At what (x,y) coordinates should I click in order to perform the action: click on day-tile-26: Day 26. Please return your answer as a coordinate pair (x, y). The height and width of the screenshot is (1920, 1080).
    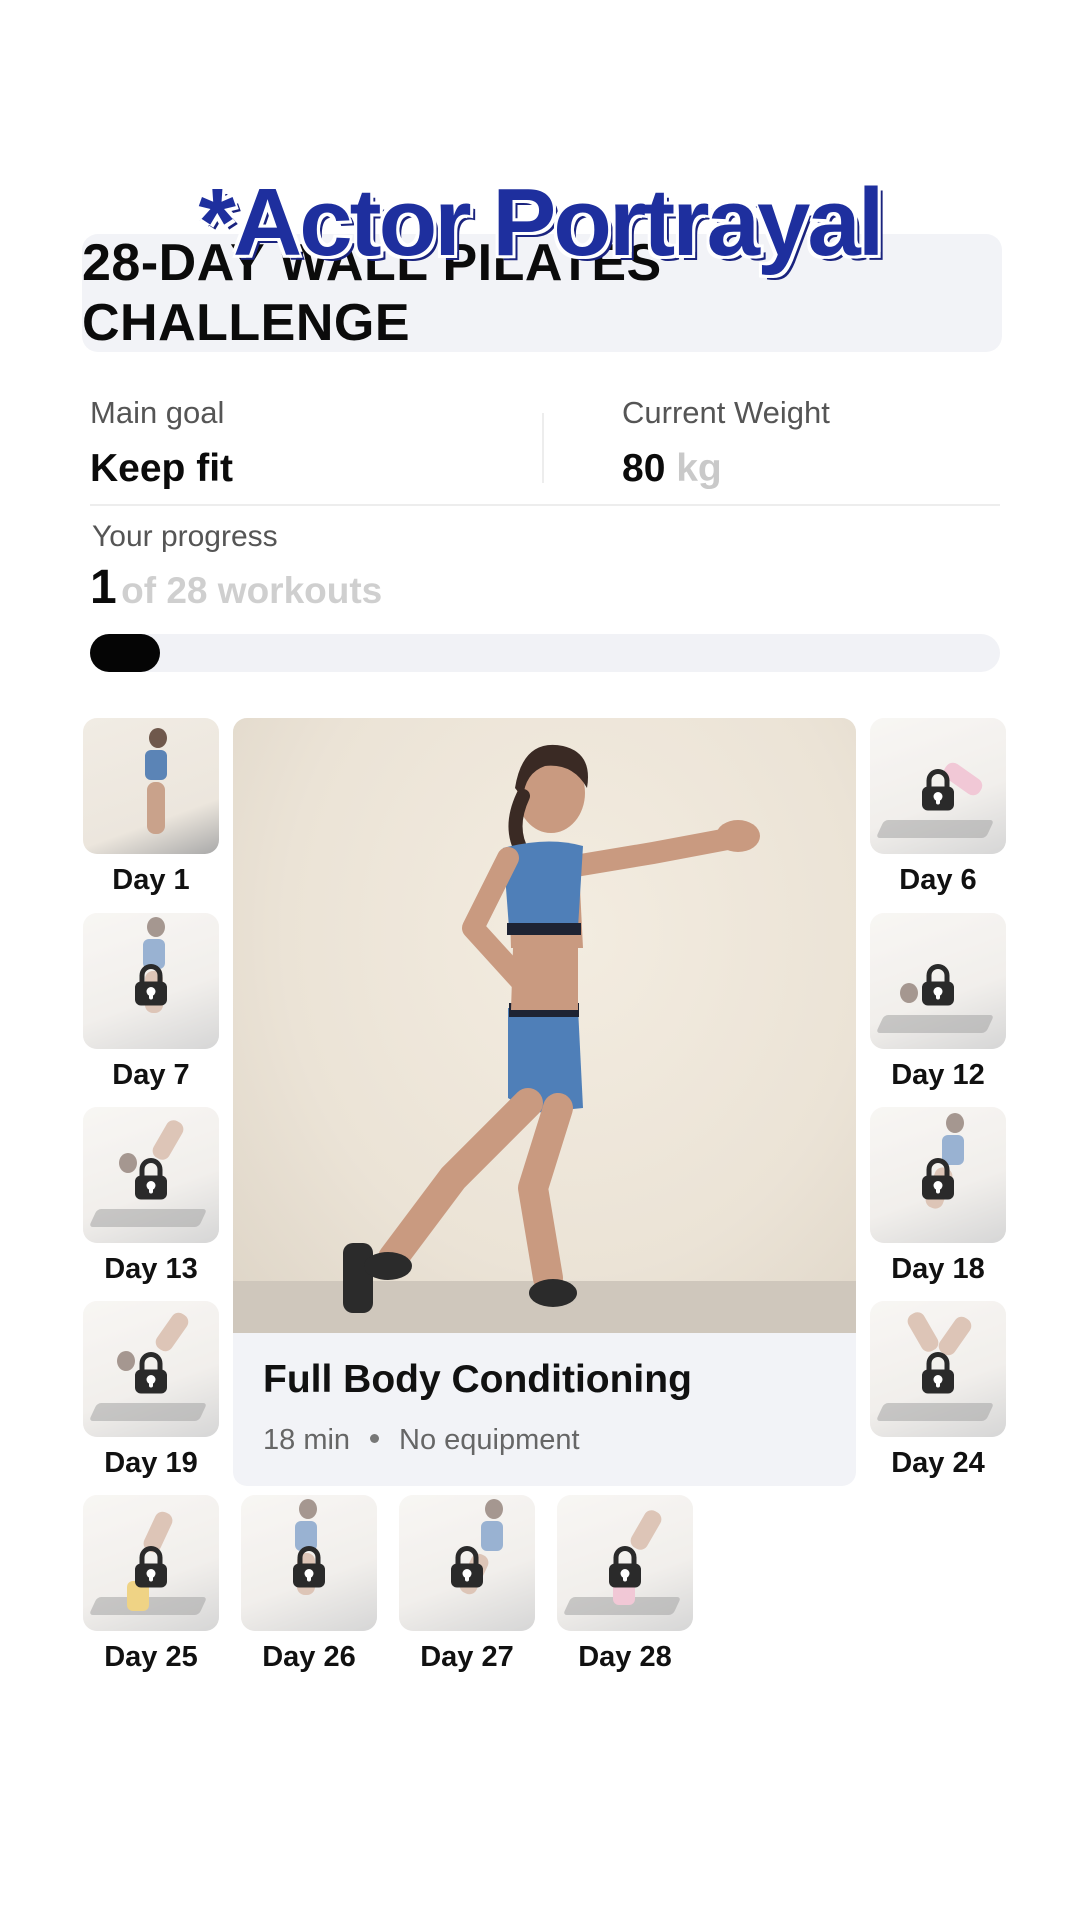
    Looking at the image, I should click on (309, 1584).